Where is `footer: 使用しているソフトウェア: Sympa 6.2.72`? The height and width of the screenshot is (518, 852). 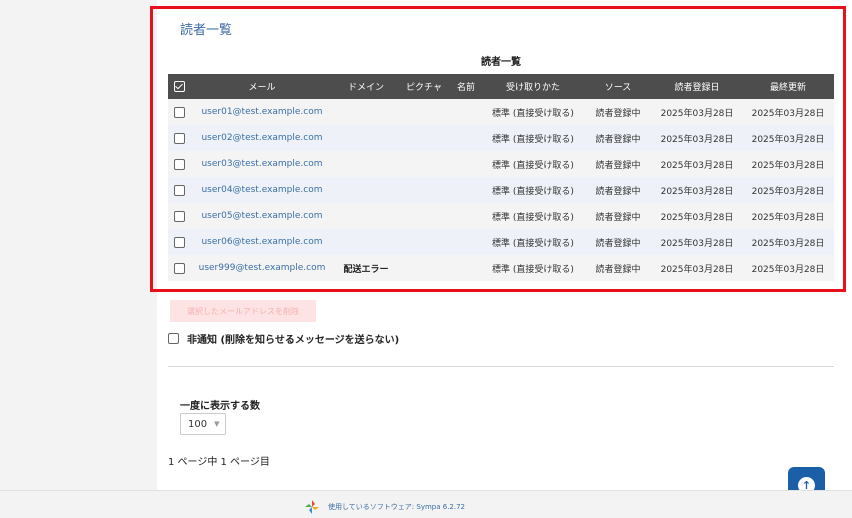 footer: 使用しているソフトウェア: Sympa 6.2.72 is located at coordinates (426, 504).